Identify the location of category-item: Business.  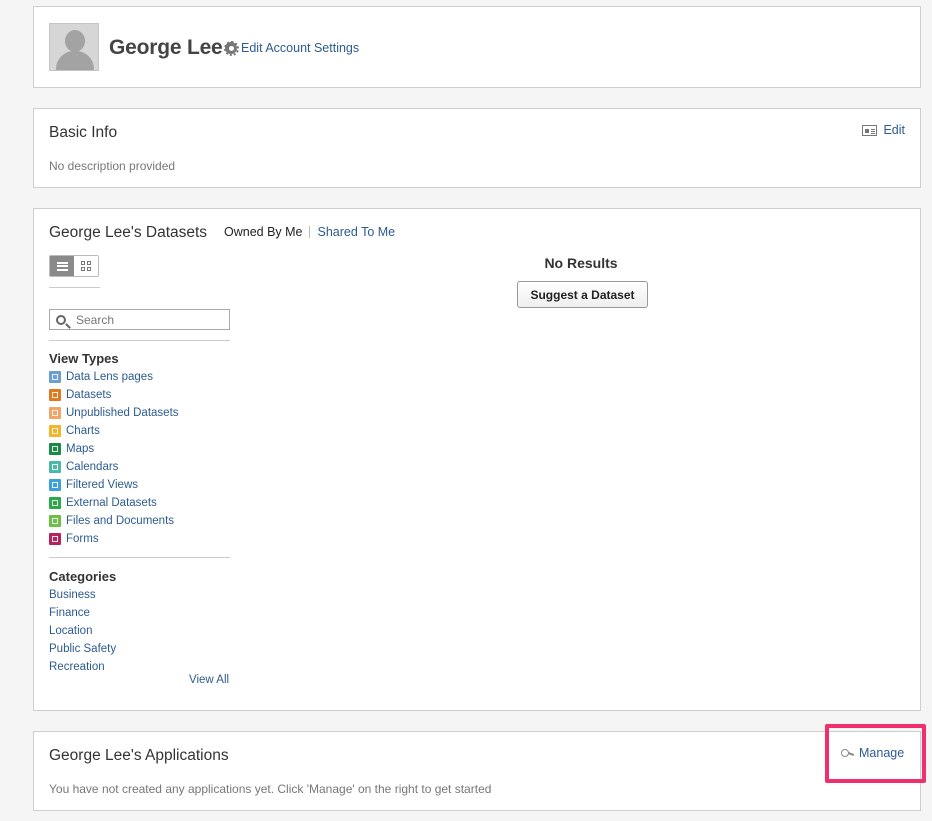
(82, 595).